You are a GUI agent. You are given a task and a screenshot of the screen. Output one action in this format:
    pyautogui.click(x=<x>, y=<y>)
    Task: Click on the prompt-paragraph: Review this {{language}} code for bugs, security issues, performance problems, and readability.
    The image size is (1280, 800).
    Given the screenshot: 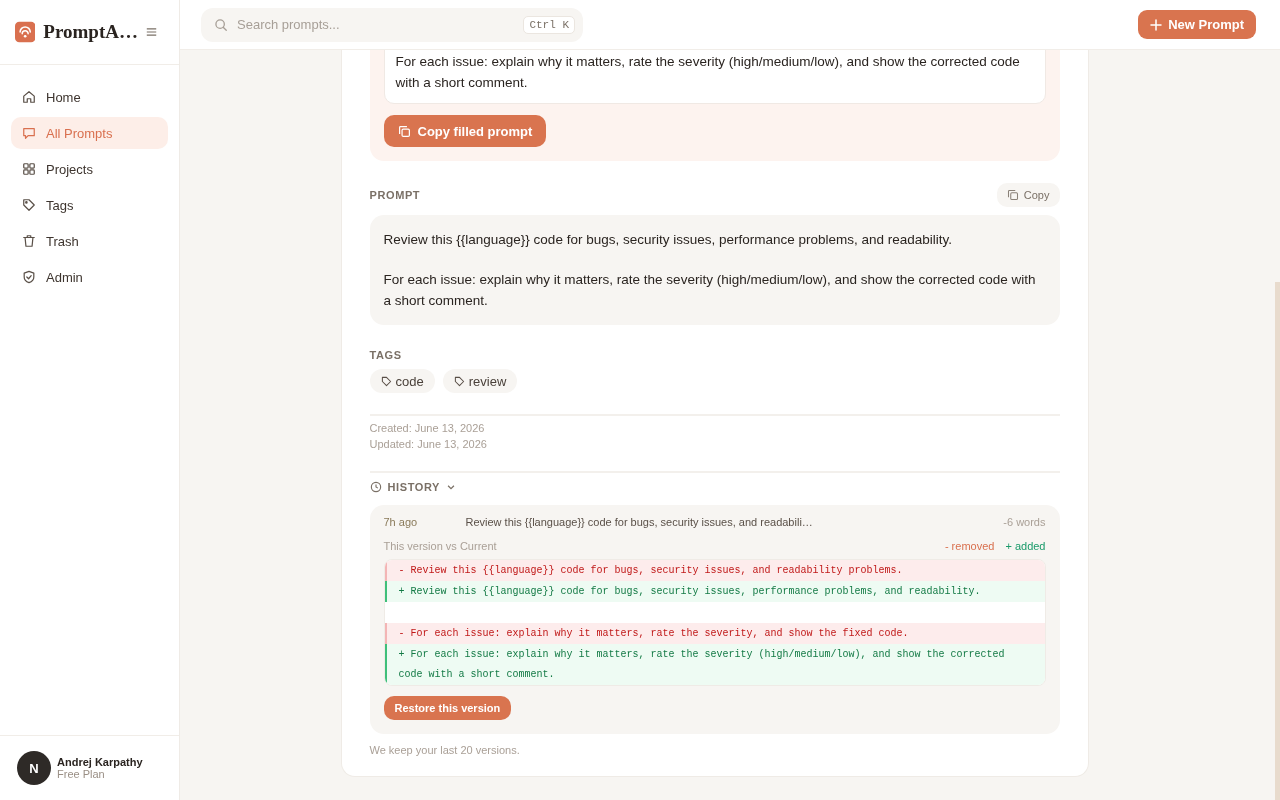 What is the action you would take?
    pyautogui.click(x=668, y=240)
    